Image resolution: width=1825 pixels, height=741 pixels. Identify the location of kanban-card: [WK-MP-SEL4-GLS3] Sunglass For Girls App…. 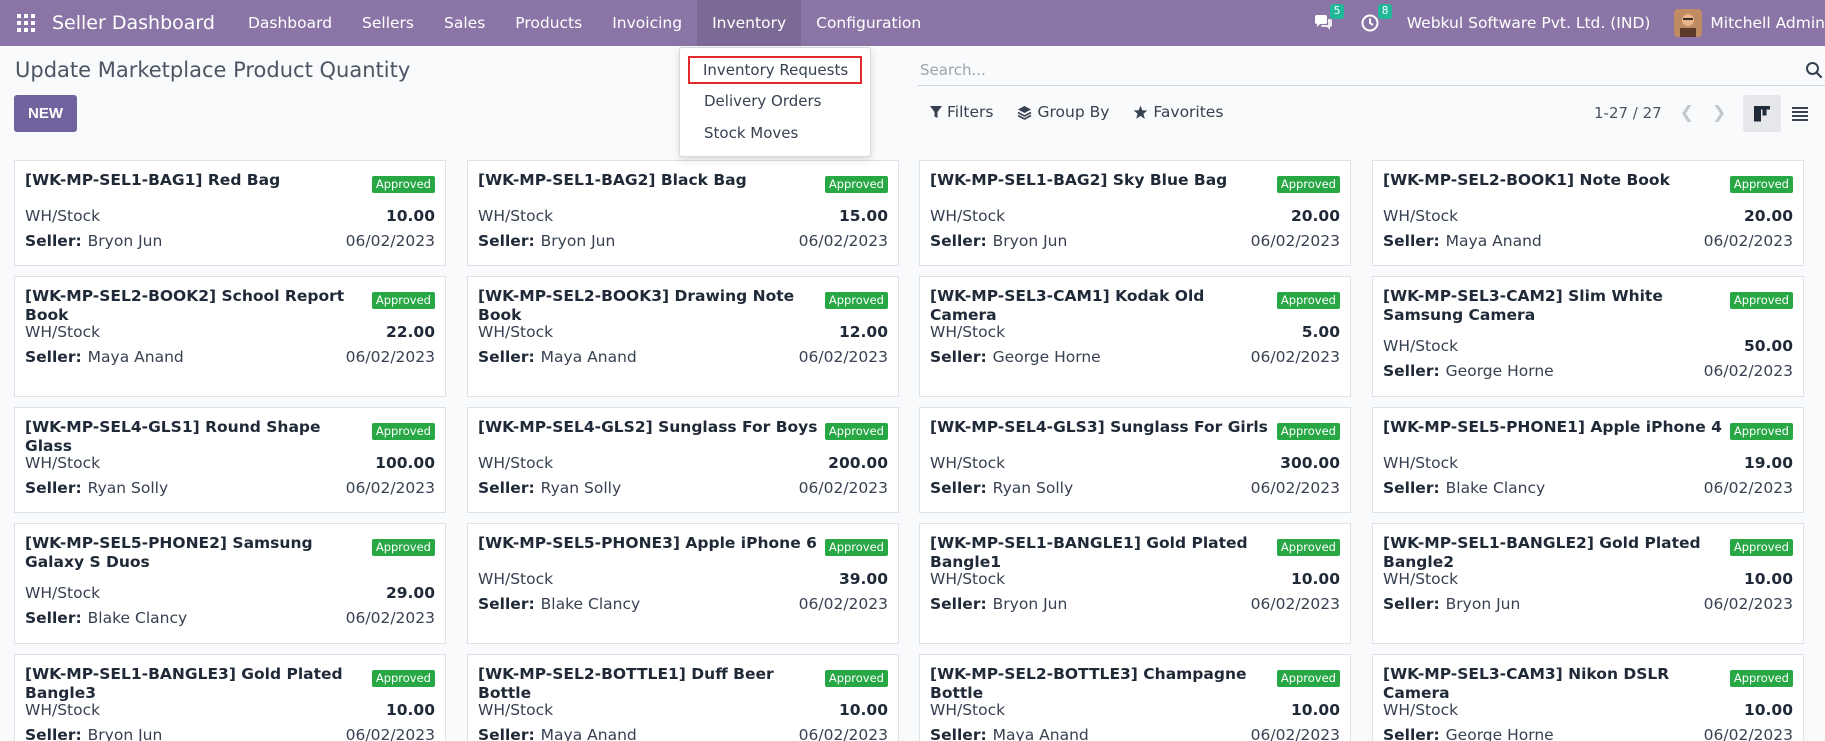
(1135, 460).